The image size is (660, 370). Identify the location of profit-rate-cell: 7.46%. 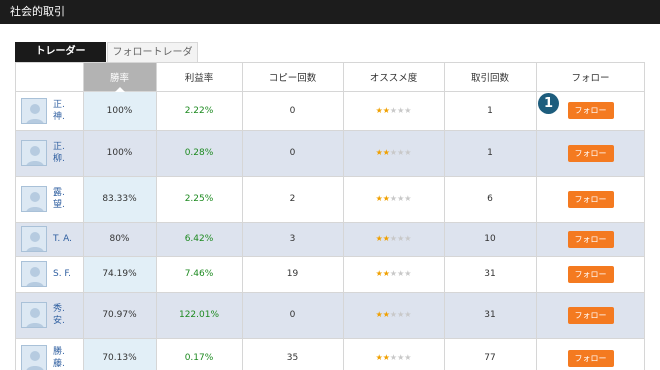
(199, 274).